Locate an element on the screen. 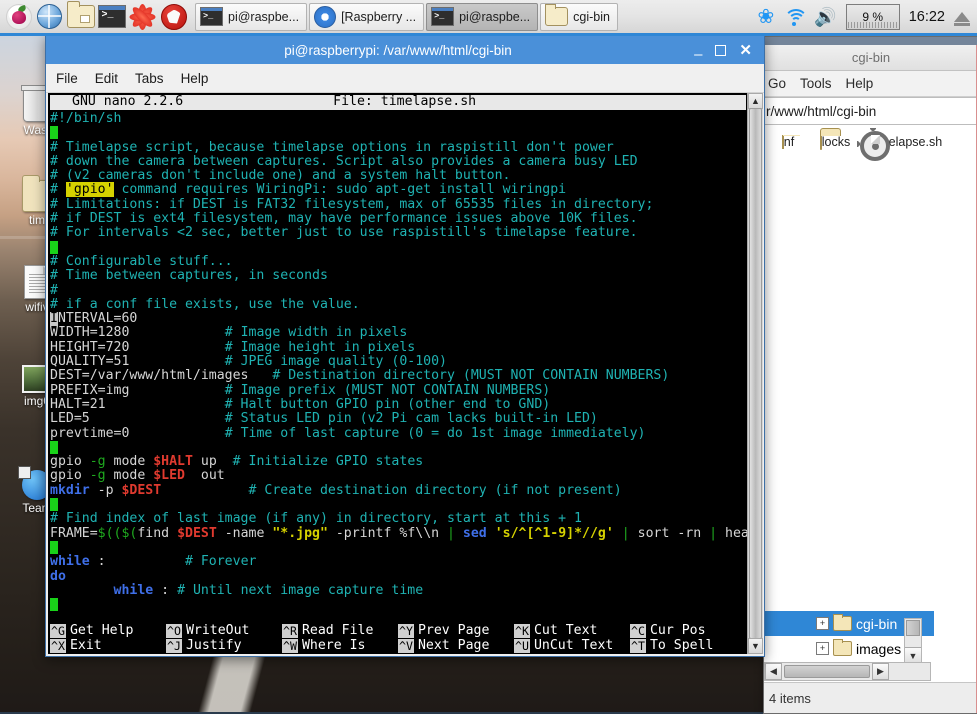  nano-shortcut: ^Y Prev Page is located at coordinates (456, 630).